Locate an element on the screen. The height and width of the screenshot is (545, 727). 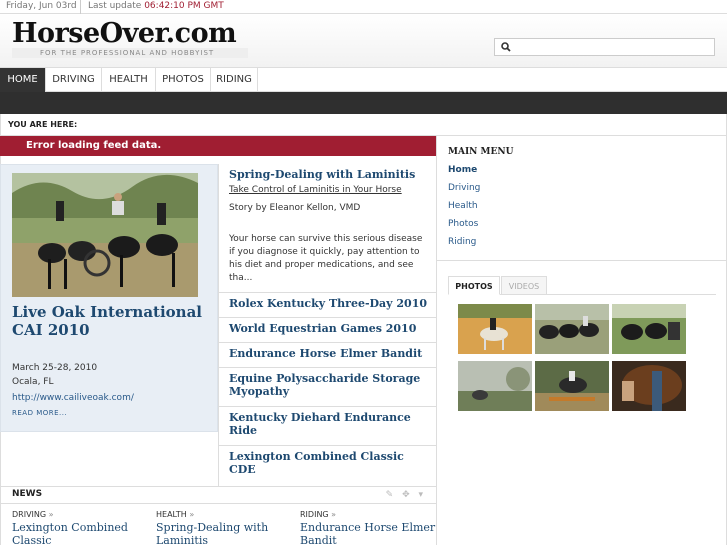
nav-item-home: HOME is located at coordinates (23, 80).